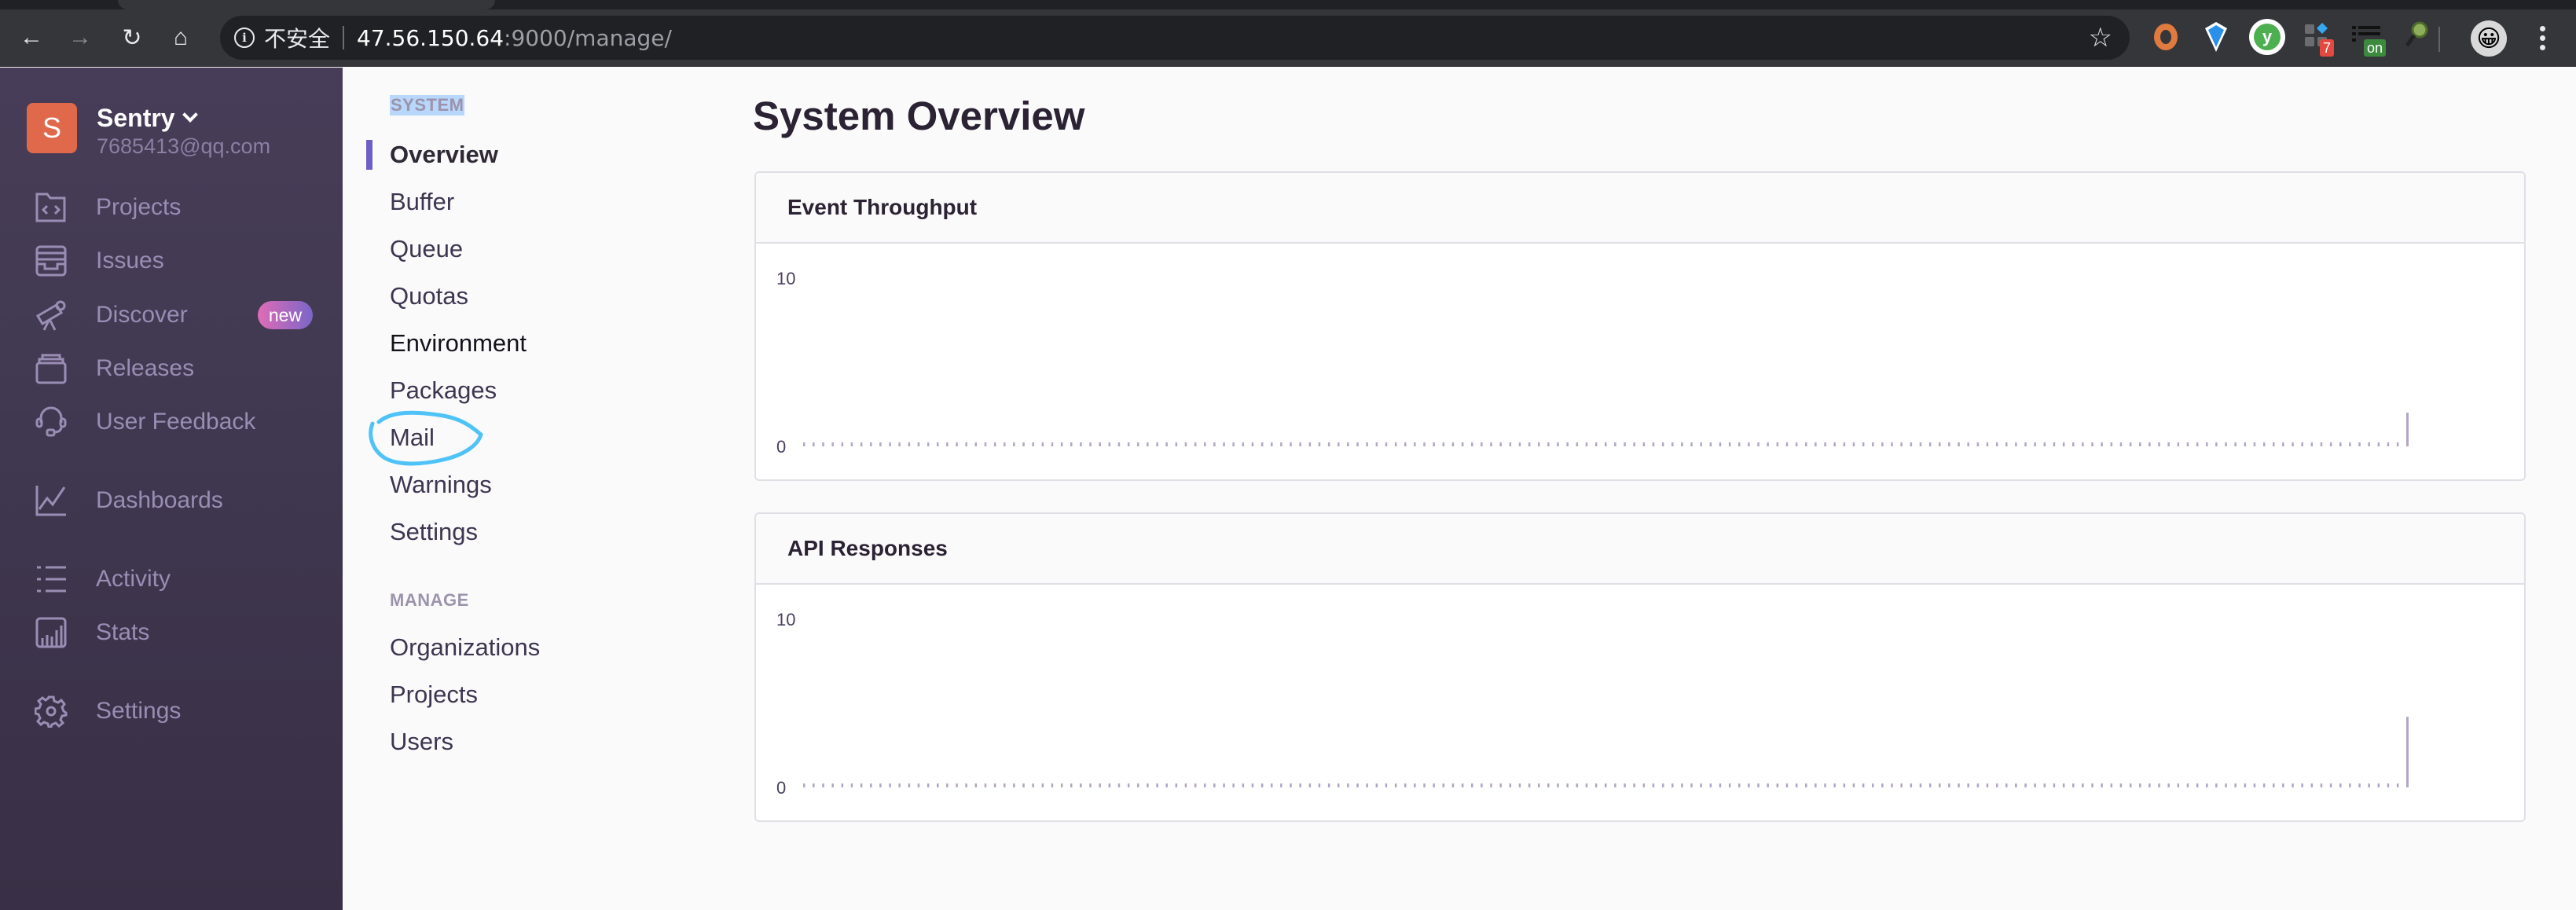 The image size is (2576, 910). What do you see at coordinates (2368, 38) in the screenshot?
I see `list-extension-icon: on` at bounding box center [2368, 38].